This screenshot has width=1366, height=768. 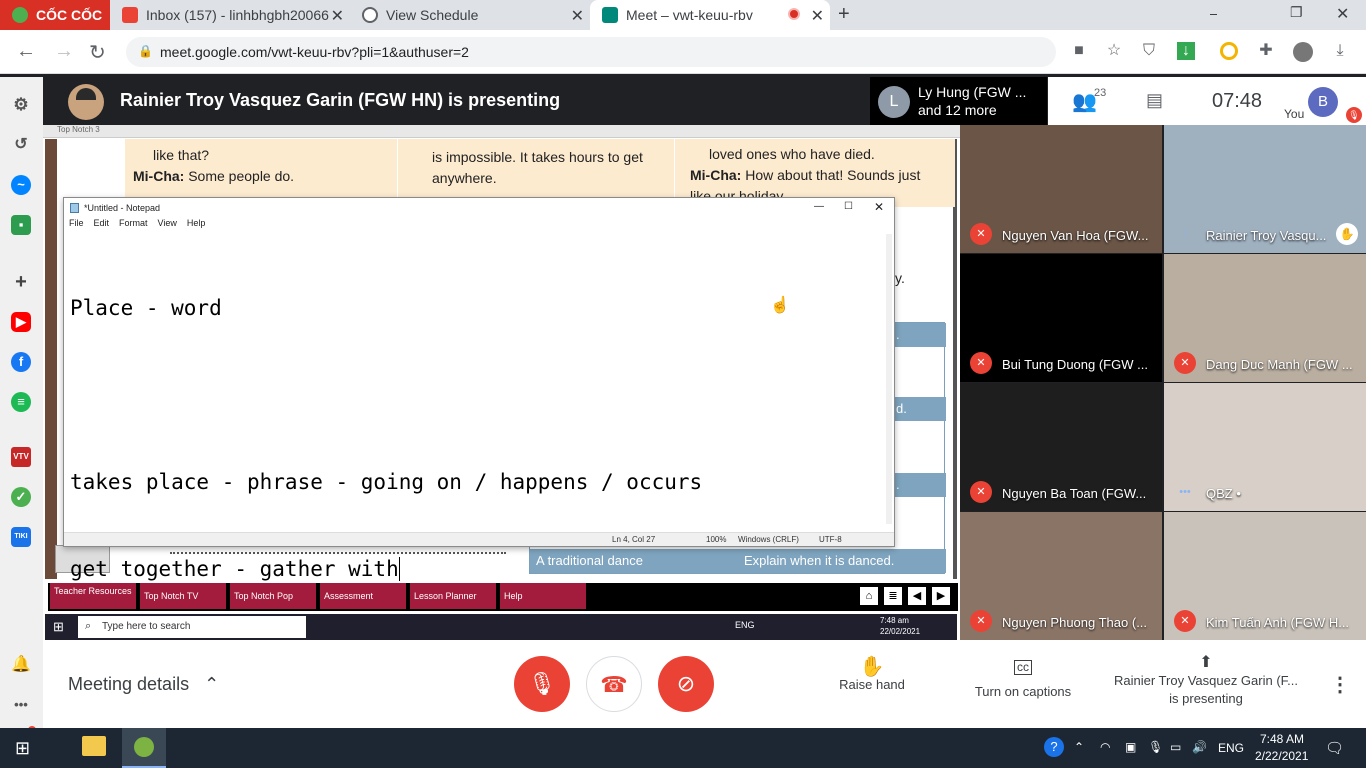 I want to click on volume-icon: 🔊, so click(x=1199, y=747).